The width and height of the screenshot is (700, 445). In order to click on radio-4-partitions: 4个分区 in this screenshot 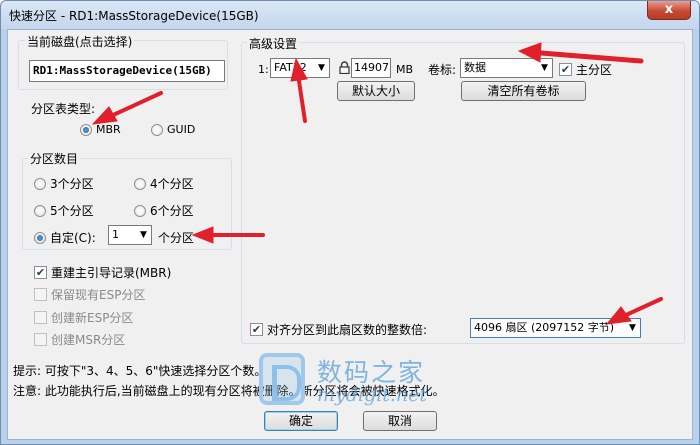, I will do `click(164, 183)`.